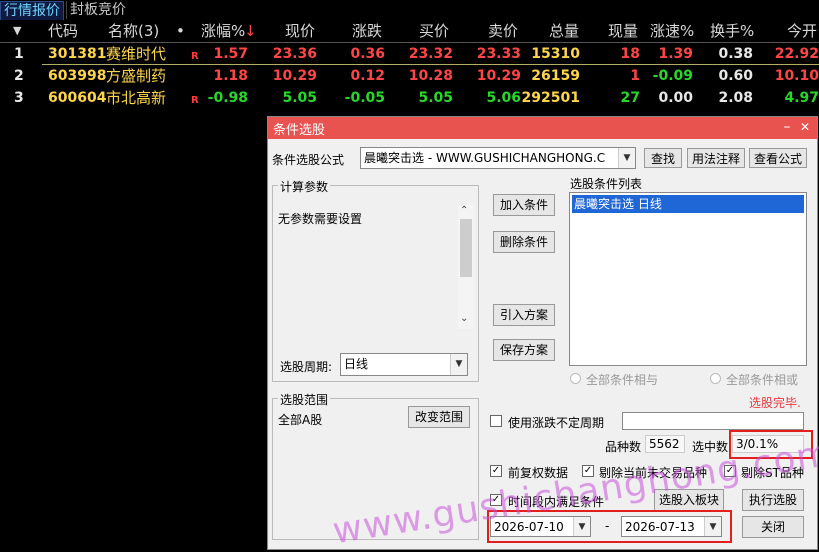 This screenshot has height=552, width=819. What do you see at coordinates (542, 128) in the screenshot?
I see `dialog-title-bar: 条件选股 – ✕` at bounding box center [542, 128].